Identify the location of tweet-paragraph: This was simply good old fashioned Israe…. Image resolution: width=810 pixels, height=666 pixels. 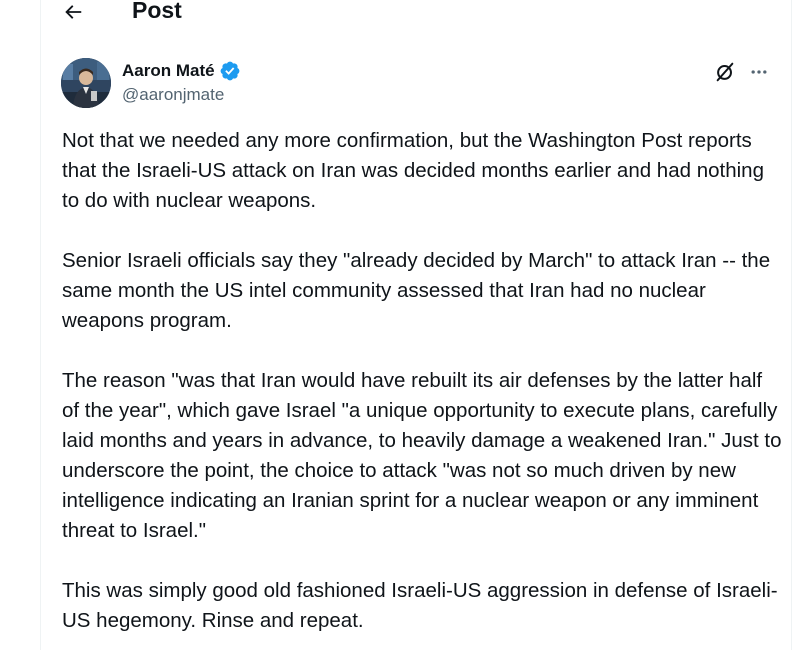
(420, 605).